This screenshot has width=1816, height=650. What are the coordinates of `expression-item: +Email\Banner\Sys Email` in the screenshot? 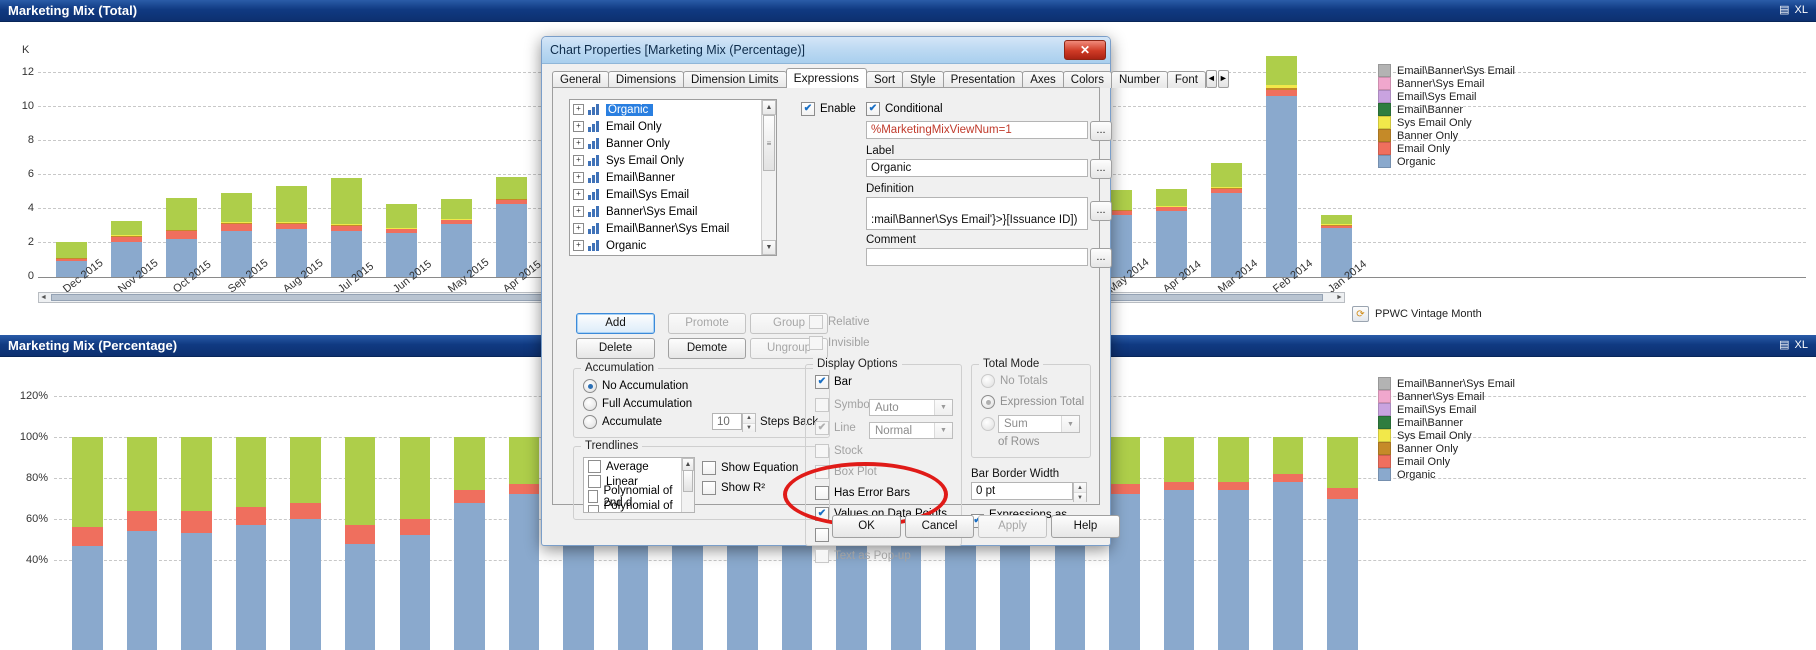 It's located at (665, 228).